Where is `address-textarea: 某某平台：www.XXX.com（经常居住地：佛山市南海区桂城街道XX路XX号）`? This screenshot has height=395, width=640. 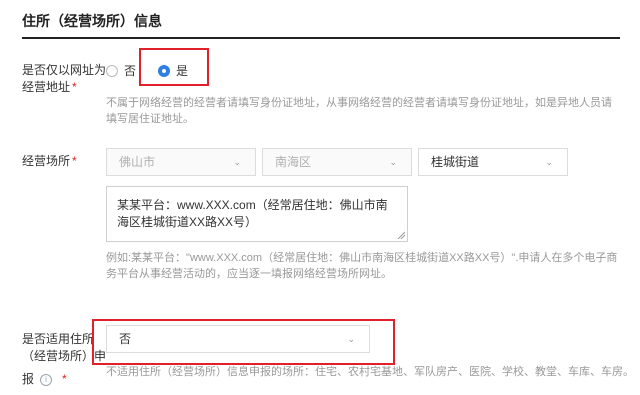 address-textarea: 某某平台：www.XXX.com（经常居住地：佛山市南海区桂城街道XX路XX号） is located at coordinates (257, 214).